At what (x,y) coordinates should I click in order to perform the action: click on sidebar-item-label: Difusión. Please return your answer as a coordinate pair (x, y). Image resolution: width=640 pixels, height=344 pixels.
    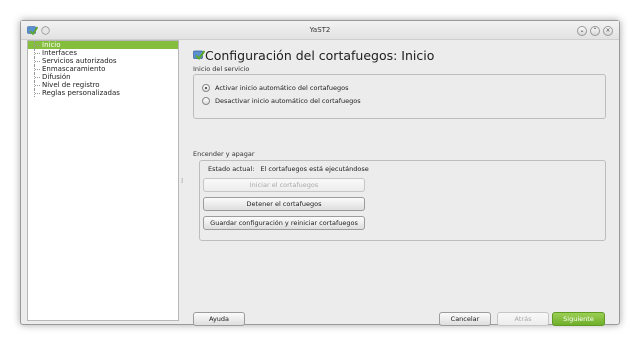
    Looking at the image, I should click on (56, 77).